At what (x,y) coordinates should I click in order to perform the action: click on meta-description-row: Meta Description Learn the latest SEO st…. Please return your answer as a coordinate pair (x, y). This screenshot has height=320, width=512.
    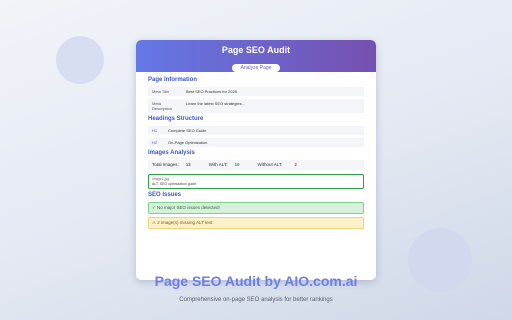
    Looking at the image, I should click on (256, 106).